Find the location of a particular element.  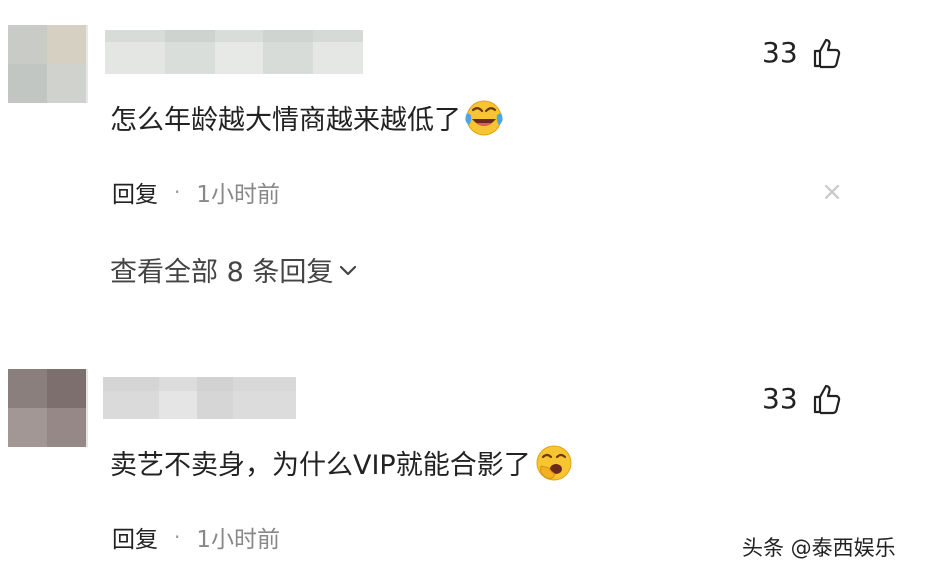

close-icon: × is located at coordinates (832, 192).